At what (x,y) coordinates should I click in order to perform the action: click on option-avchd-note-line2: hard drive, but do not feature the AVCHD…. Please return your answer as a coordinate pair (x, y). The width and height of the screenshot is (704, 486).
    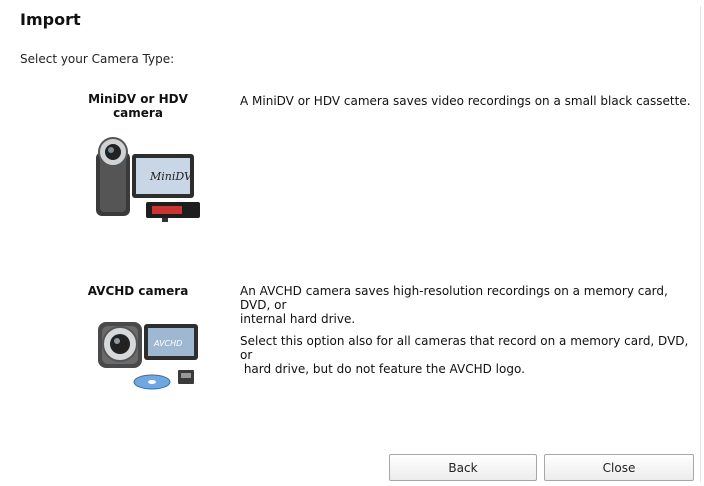
    Looking at the image, I should click on (382, 369).